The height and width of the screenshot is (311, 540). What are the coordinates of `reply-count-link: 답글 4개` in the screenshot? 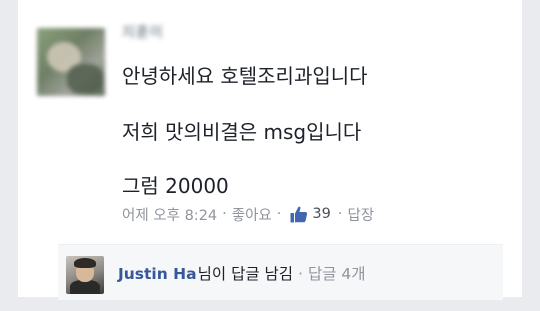 It's located at (337, 273).